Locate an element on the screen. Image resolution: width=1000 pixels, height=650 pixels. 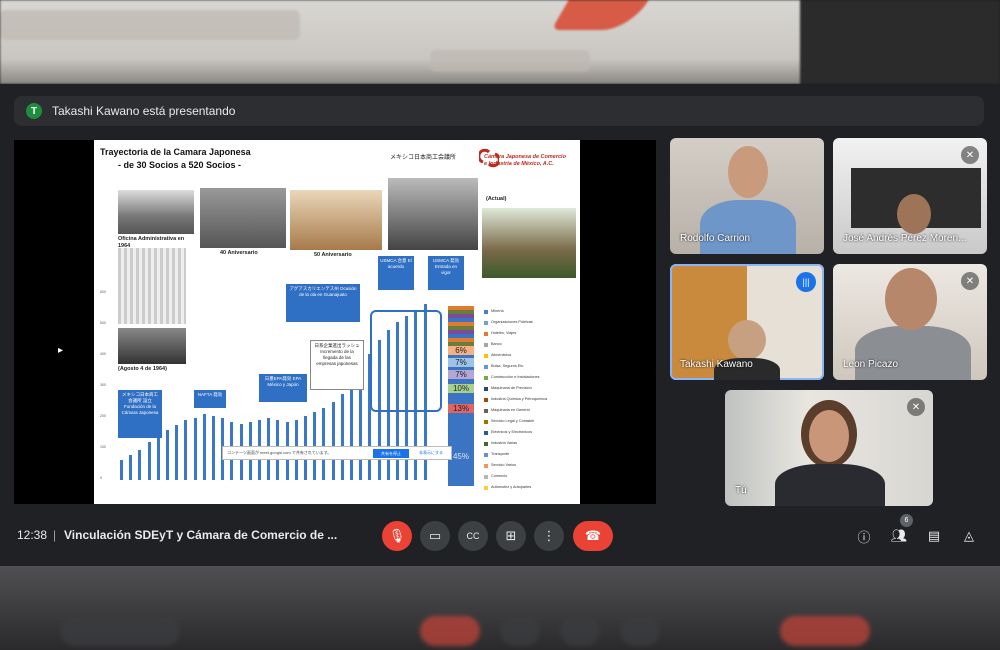
background-dark-area is located at coordinates (900, 42).